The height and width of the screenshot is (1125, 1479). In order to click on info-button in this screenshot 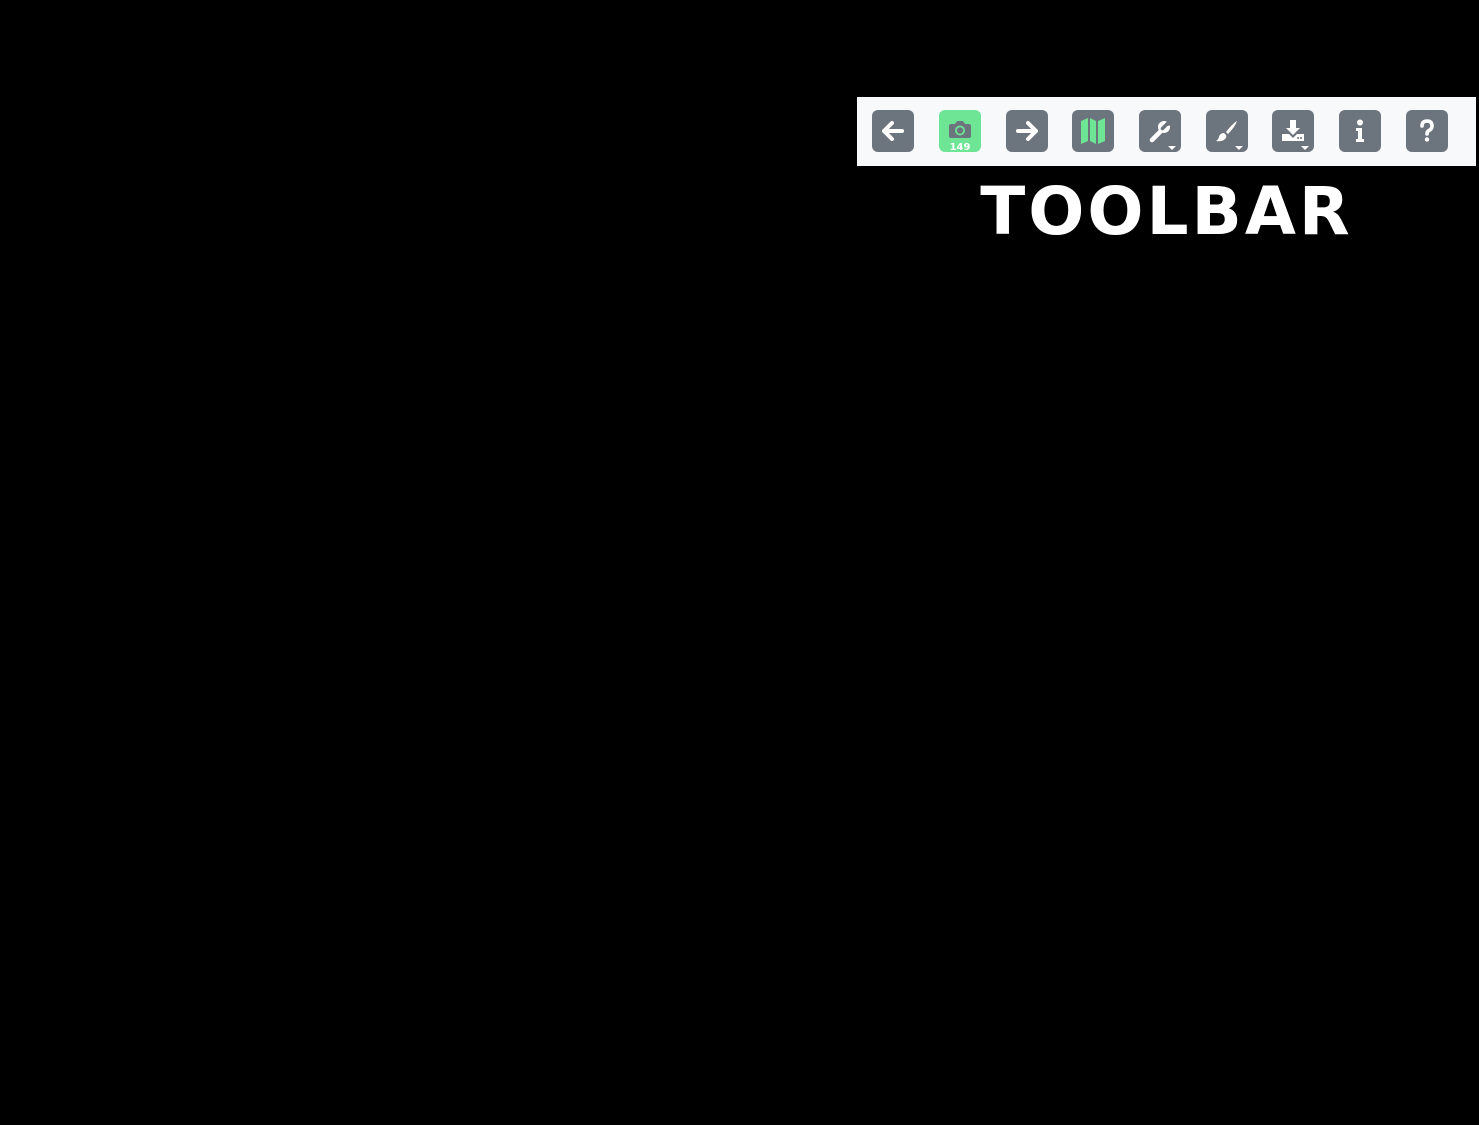, I will do `click(1360, 131)`.